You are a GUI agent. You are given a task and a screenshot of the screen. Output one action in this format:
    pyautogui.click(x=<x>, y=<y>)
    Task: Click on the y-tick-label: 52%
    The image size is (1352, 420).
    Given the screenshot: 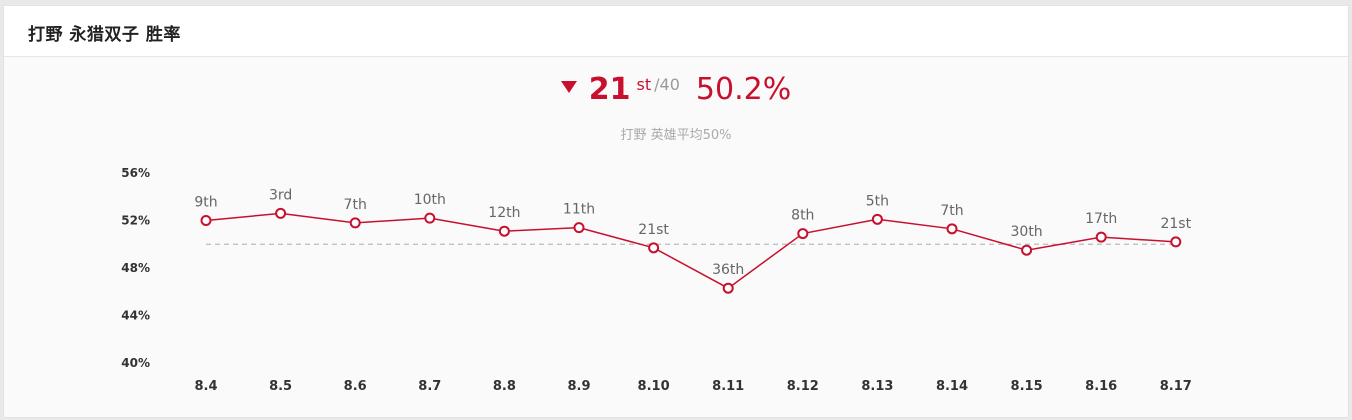 What is the action you would take?
    pyautogui.click(x=135, y=221)
    